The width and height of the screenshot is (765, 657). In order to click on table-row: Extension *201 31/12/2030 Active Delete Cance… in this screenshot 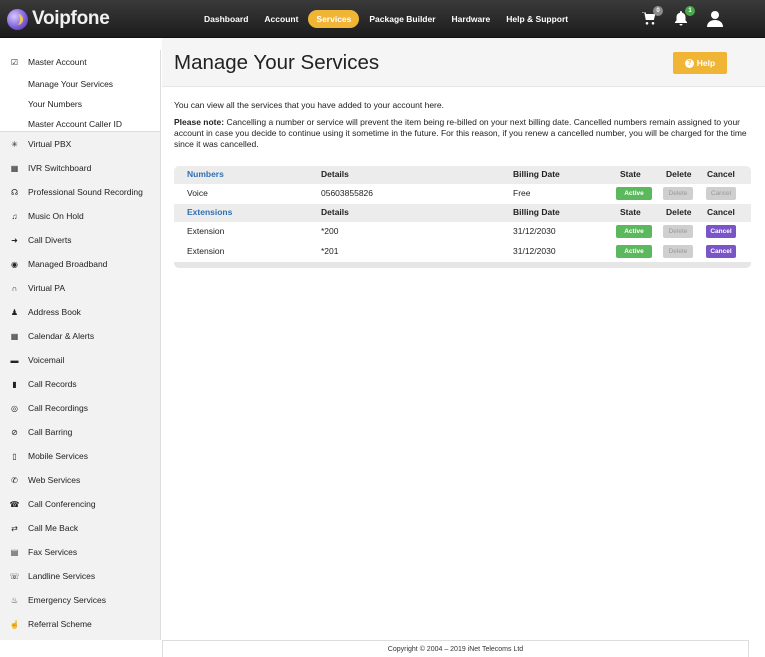, I will do `click(462, 252)`.